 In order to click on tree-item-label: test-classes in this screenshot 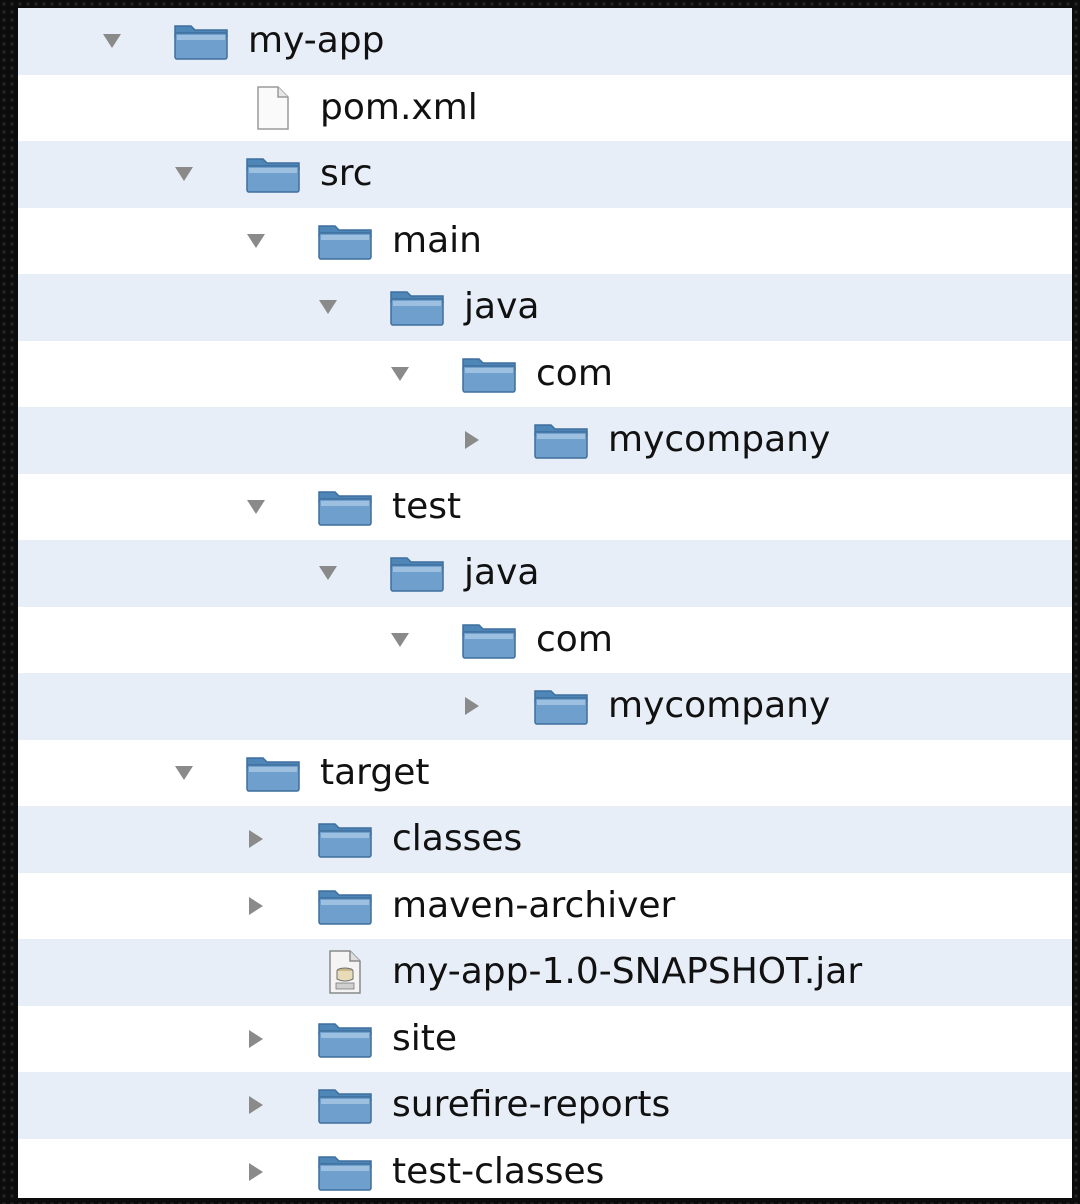, I will do `click(498, 1171)`.